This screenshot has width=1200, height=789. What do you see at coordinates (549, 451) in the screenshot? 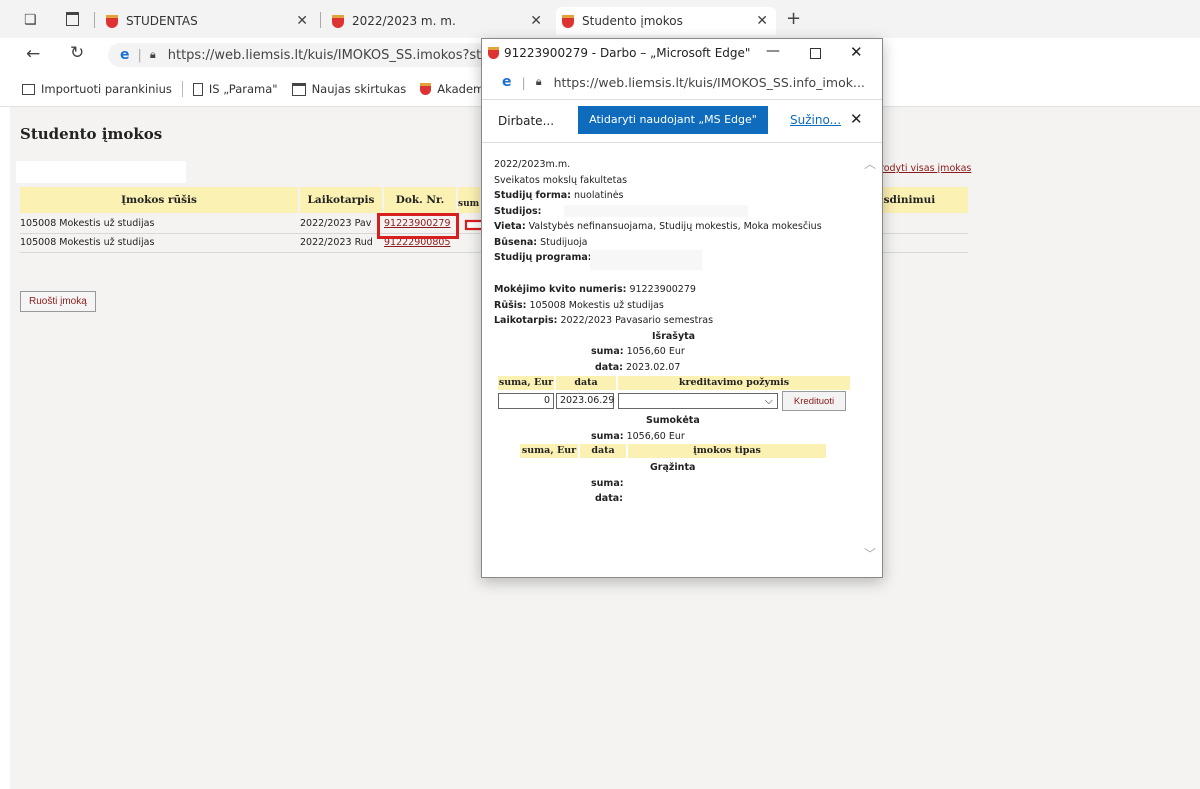
I see `paid-header-sum: suma, Eur` at bounding box center [549, 451].